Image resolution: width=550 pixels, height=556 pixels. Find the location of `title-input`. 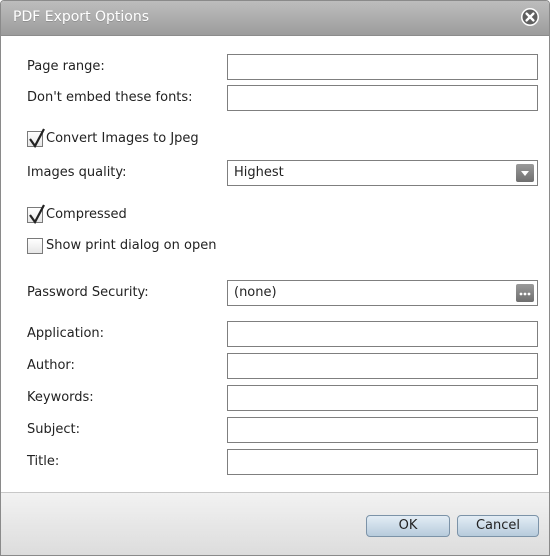

title-input is located at coordinates (382, 462).